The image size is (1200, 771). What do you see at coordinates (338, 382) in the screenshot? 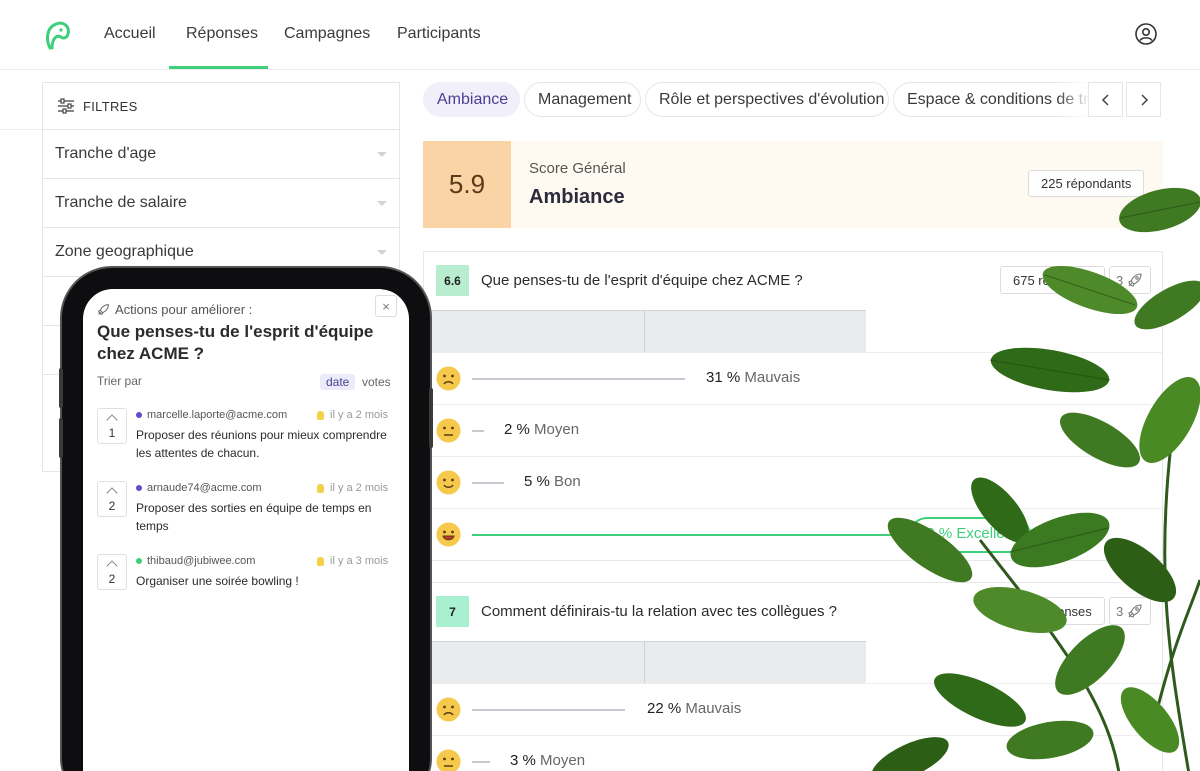
I see `sort-date-toggle: date` at bounding box center [338, 382].